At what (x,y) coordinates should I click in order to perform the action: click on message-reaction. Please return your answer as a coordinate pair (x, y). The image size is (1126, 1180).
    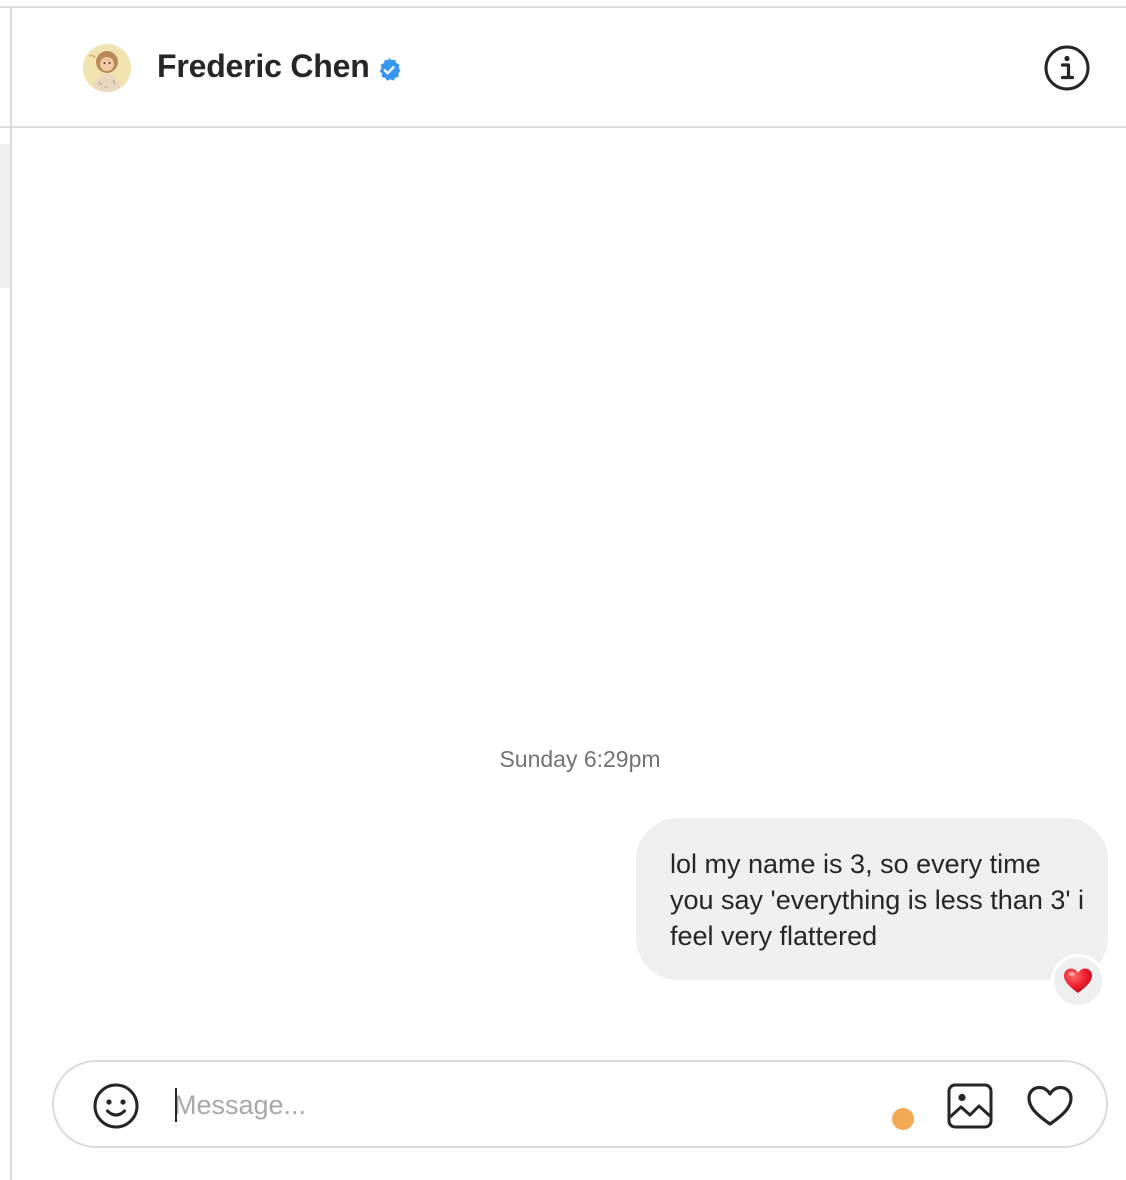
    Looking at the image, I should click on (1078, 981).